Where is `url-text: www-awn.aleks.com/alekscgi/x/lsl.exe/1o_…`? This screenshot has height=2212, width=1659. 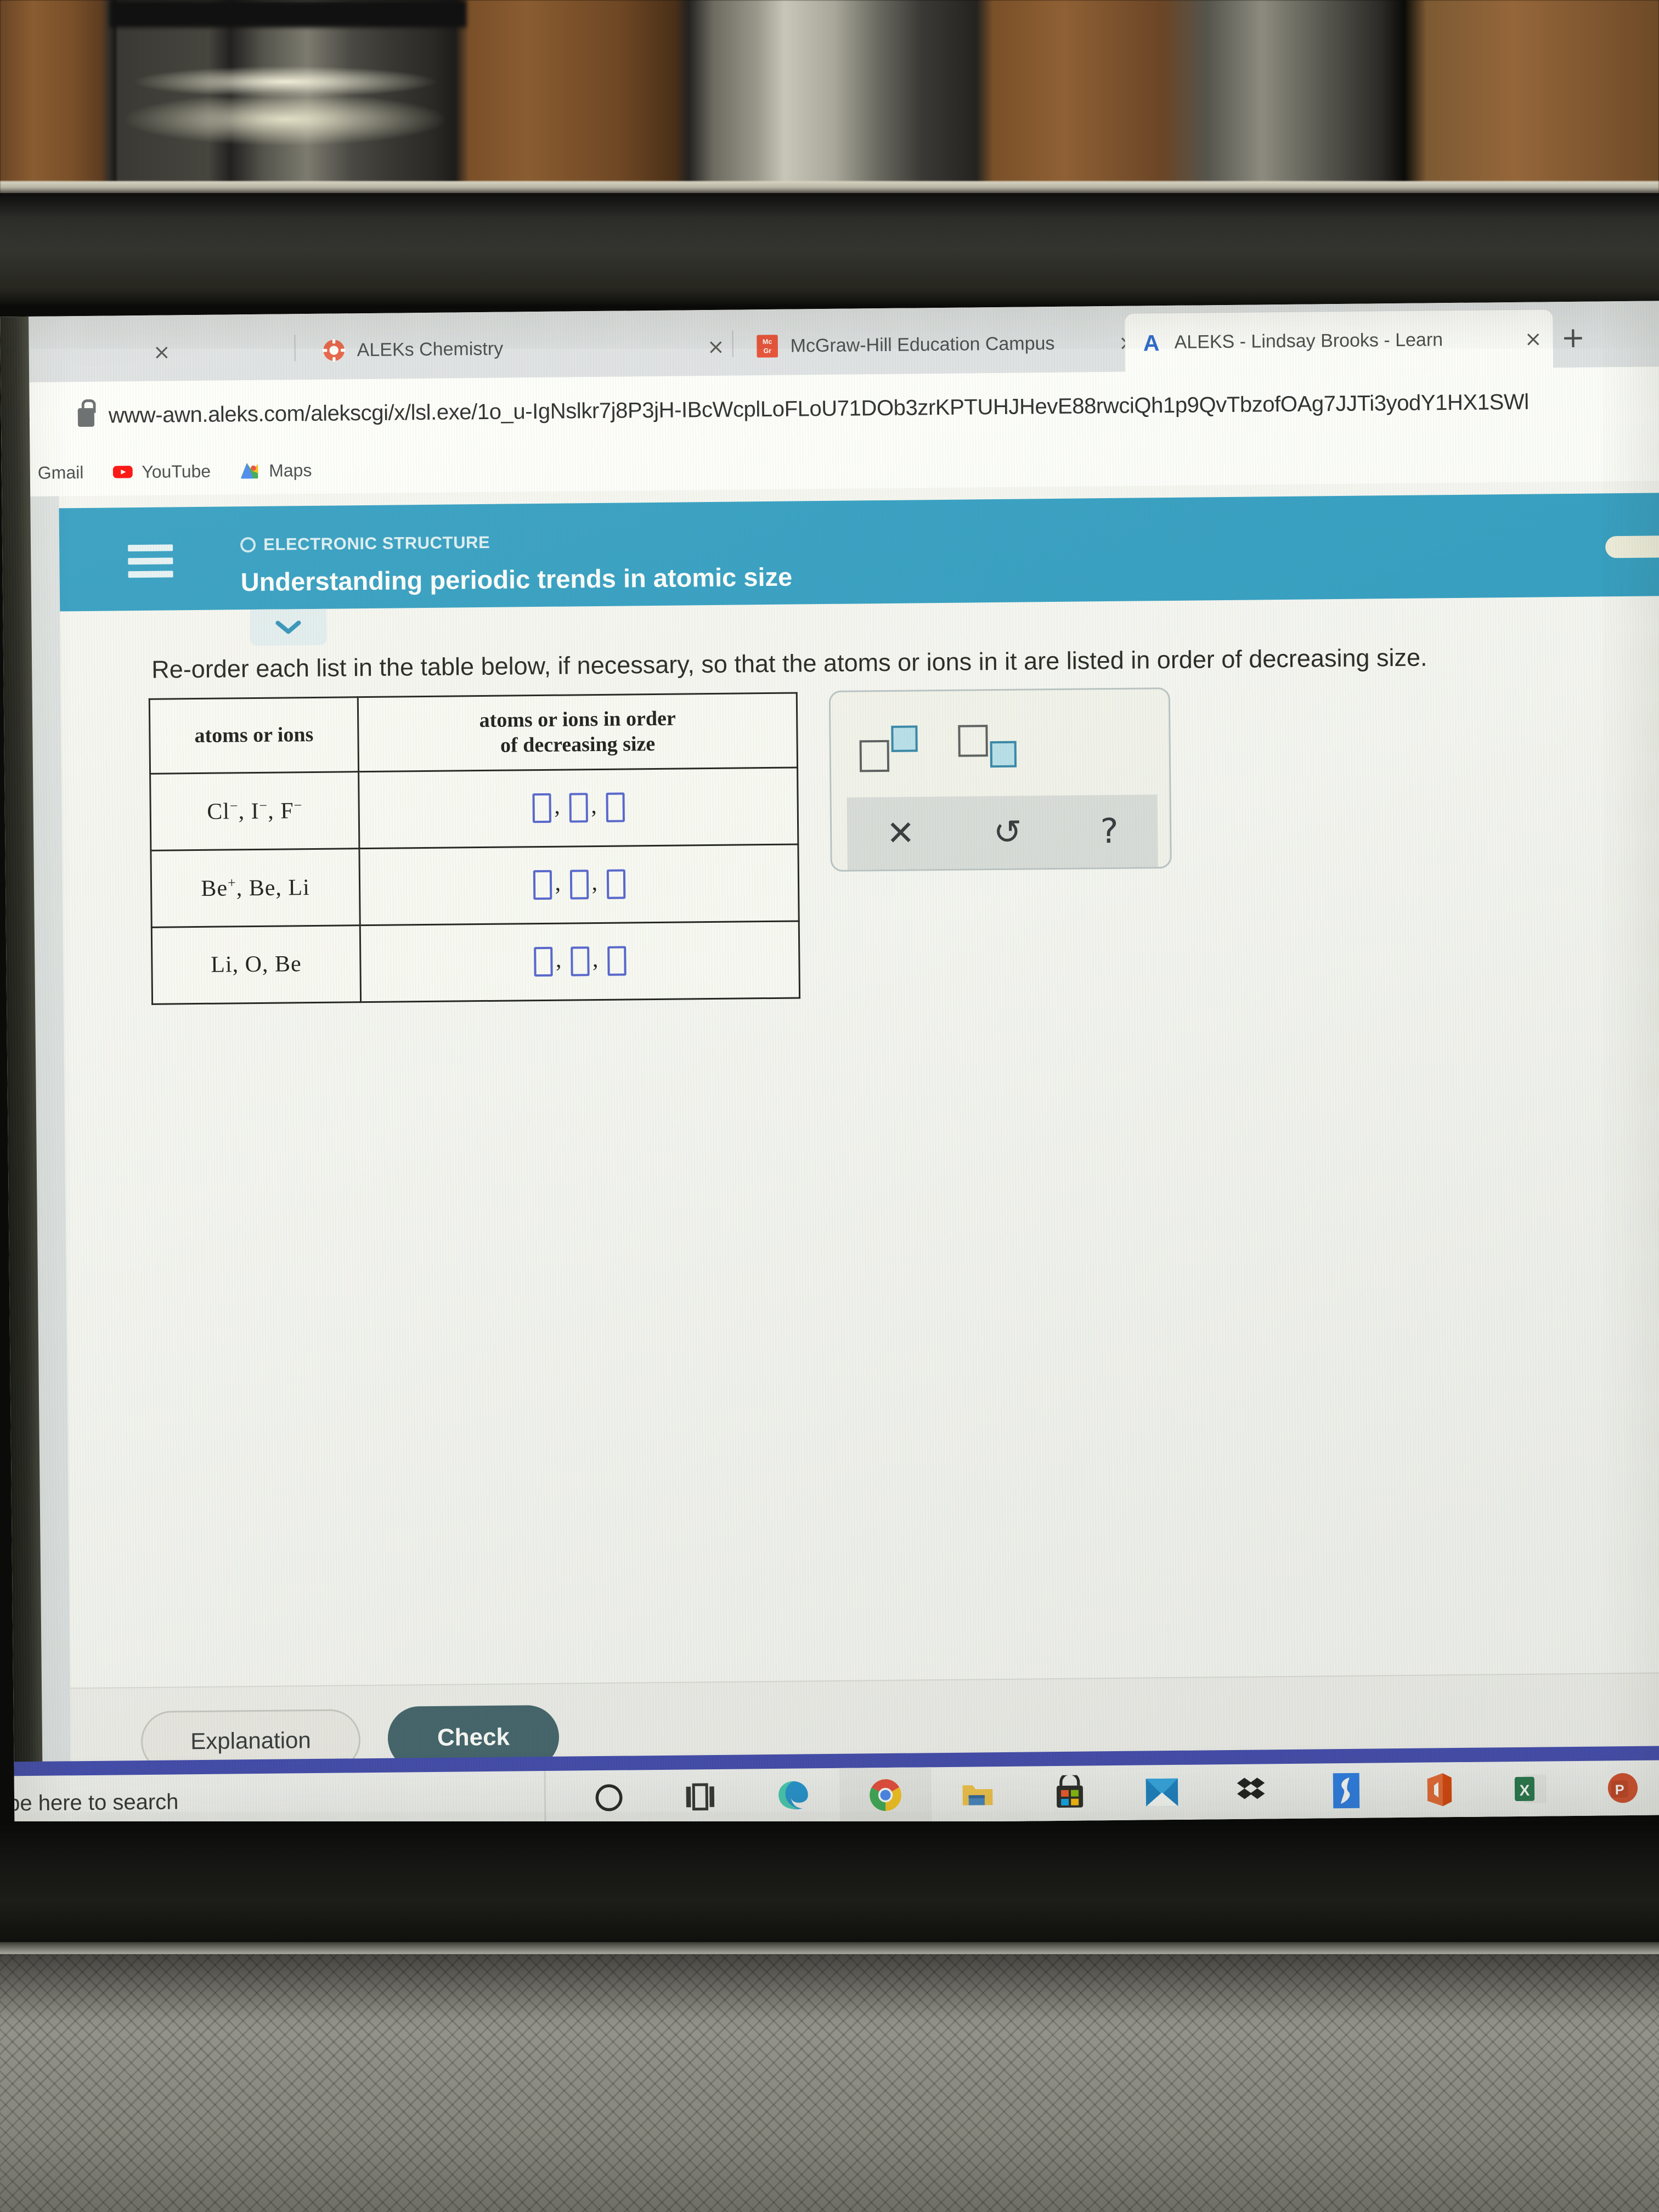
url-text: www-awn.aleks.com/alekscgi/x/lsl.exe/1o_… is located at coordinates (819, 409).